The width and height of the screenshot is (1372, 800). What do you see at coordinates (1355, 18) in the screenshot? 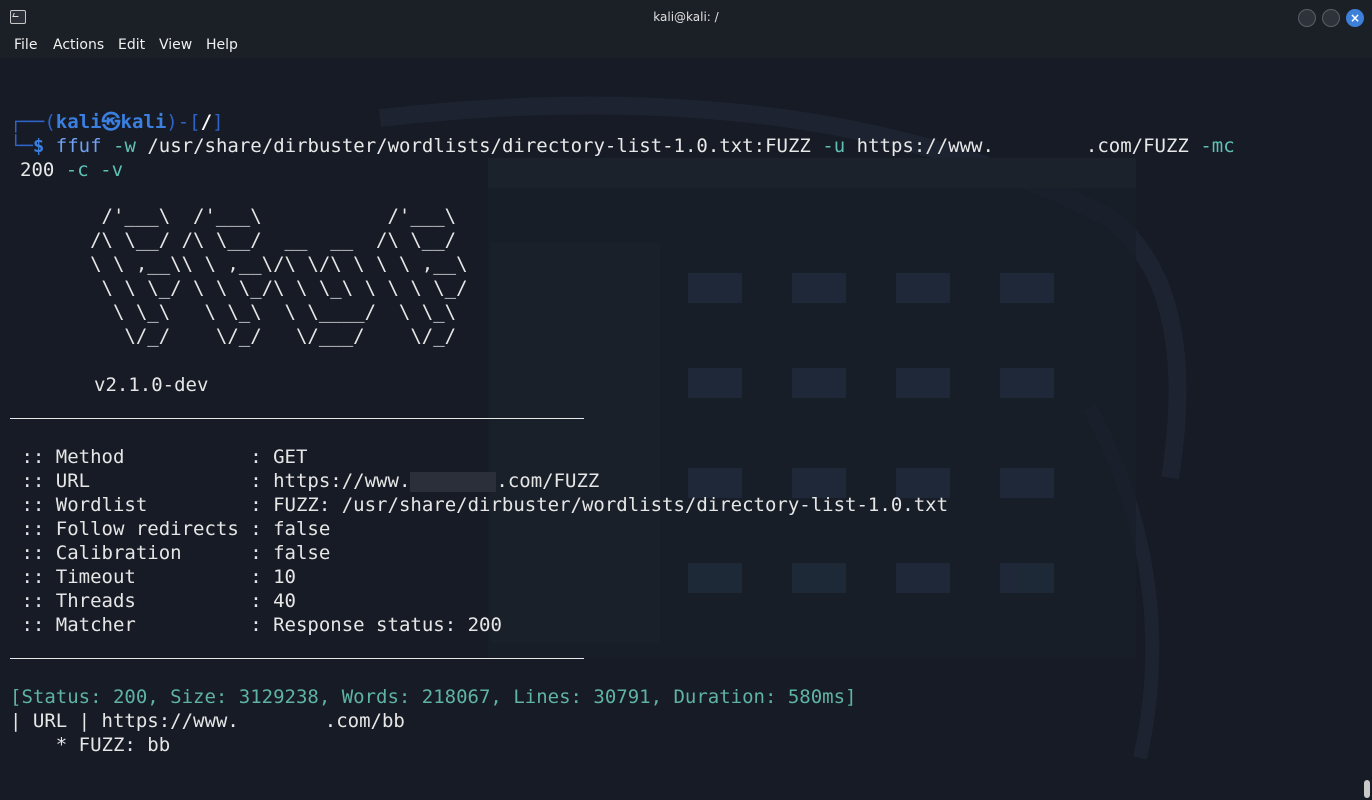
I see `close-button: ×` at bounding box center [1355, 18].